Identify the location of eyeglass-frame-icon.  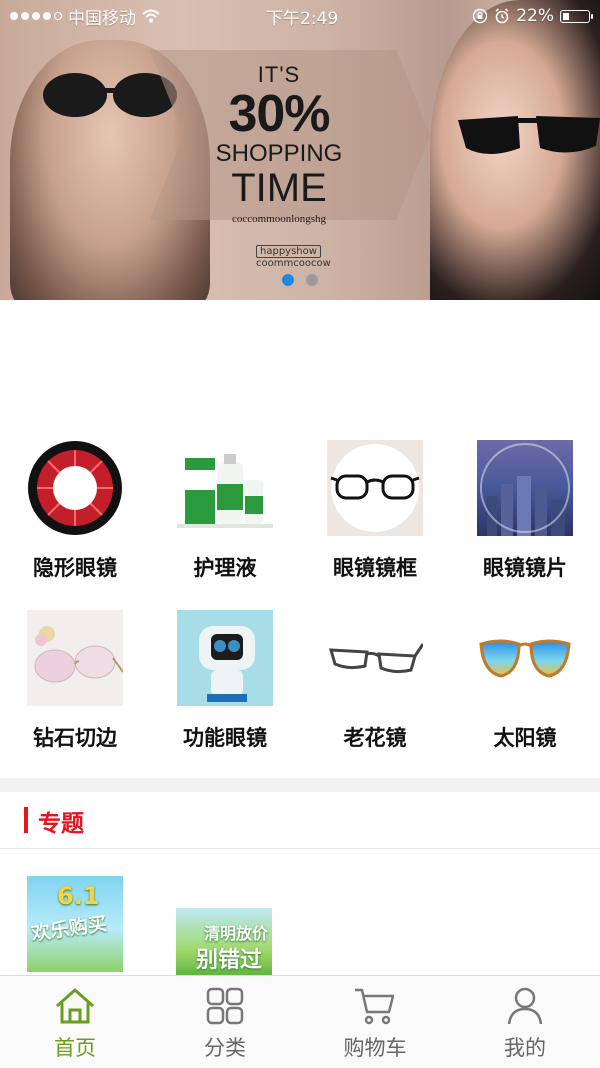
(375, 488).